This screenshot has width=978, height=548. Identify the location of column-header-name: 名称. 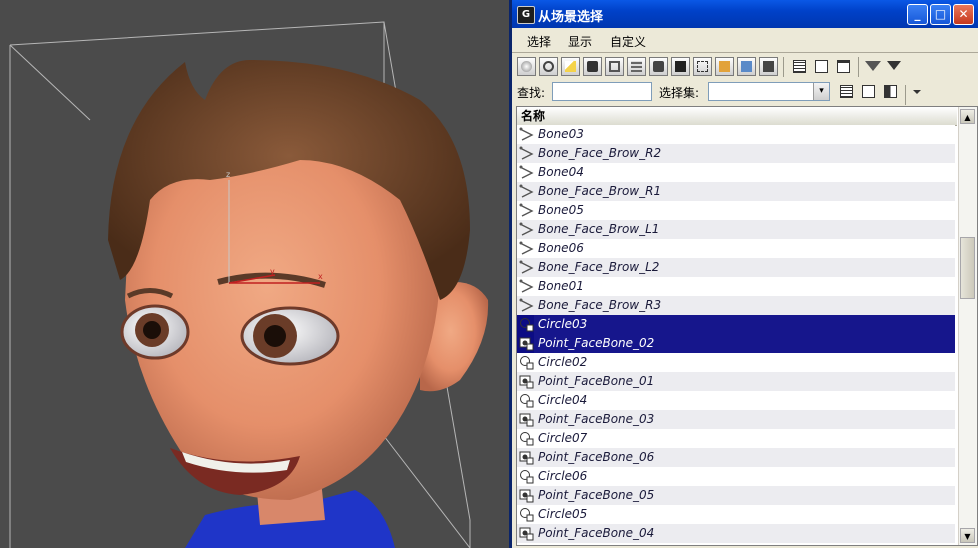
(737, 116).